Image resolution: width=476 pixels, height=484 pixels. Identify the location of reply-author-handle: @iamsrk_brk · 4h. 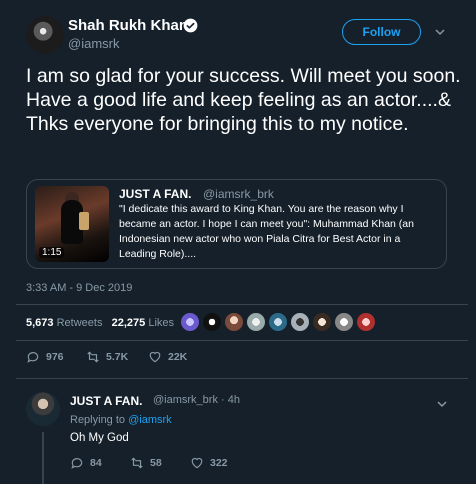
(196, 400).